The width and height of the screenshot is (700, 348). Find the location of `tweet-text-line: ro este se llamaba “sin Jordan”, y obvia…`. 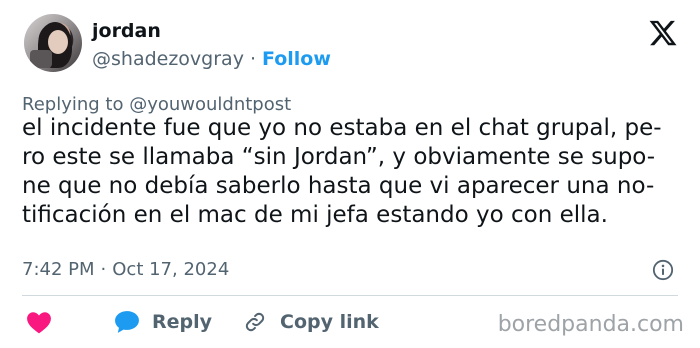

tweet-text-line: ro este se llamaba “sin Jordan”, y obvia… is located at coordinates (339, 157).